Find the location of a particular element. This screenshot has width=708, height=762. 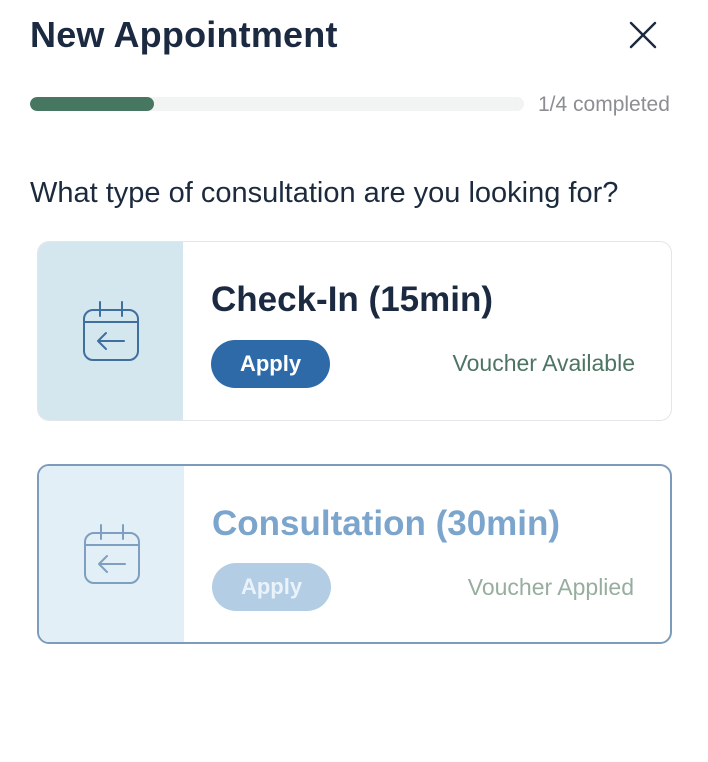

card-title: Check-In (15min) is located at coordinates (352, 299).